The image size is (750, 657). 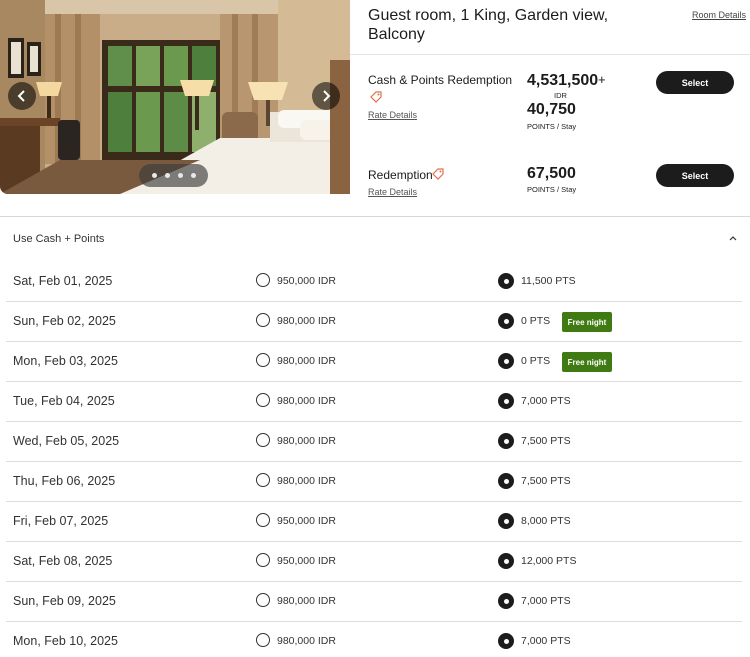 What do you see at coordinates (695, 82) in the screenshot?
I see `select-button-cash-points: Select` at bounding box center [695, 82].